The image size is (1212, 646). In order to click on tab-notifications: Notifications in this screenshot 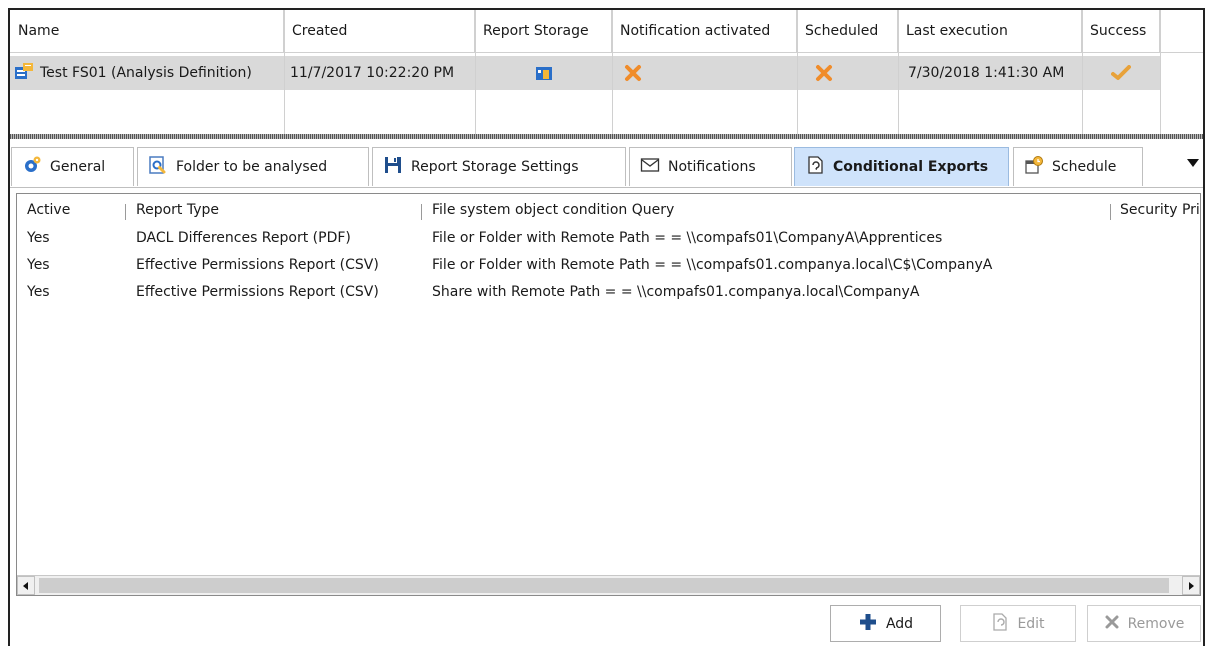, I will do `click(710, 166)`.